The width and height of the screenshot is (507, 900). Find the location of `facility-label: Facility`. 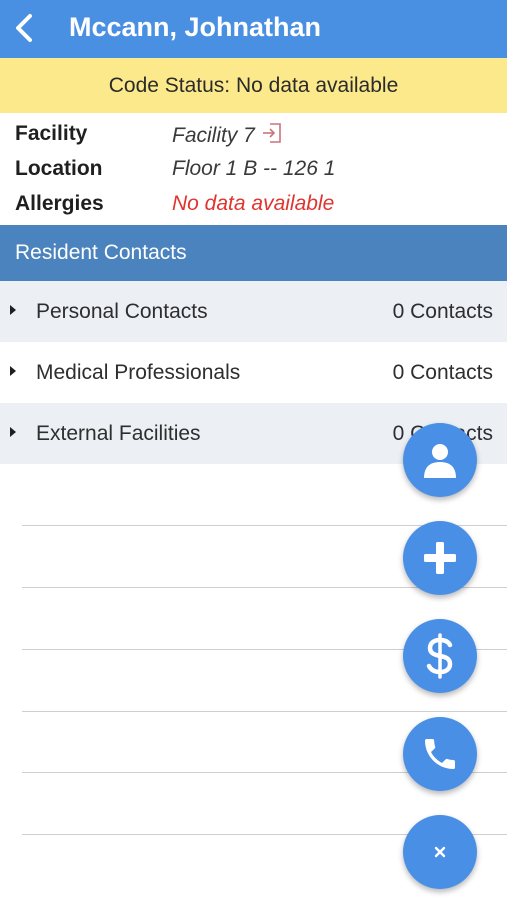

facility-label: Facility is located at coordinates (51, 133).